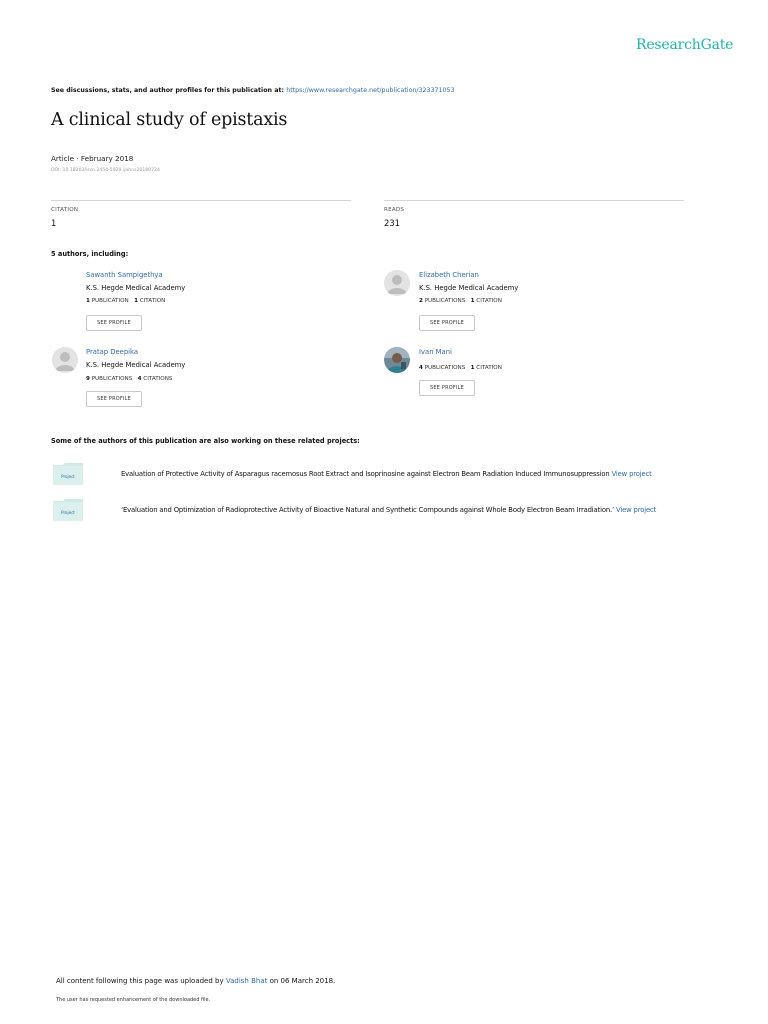 Image resolution: width=768 pixels, height=1024 pixels. I want to click on uploader-link: Vadish Bhat, so click(247, 981).